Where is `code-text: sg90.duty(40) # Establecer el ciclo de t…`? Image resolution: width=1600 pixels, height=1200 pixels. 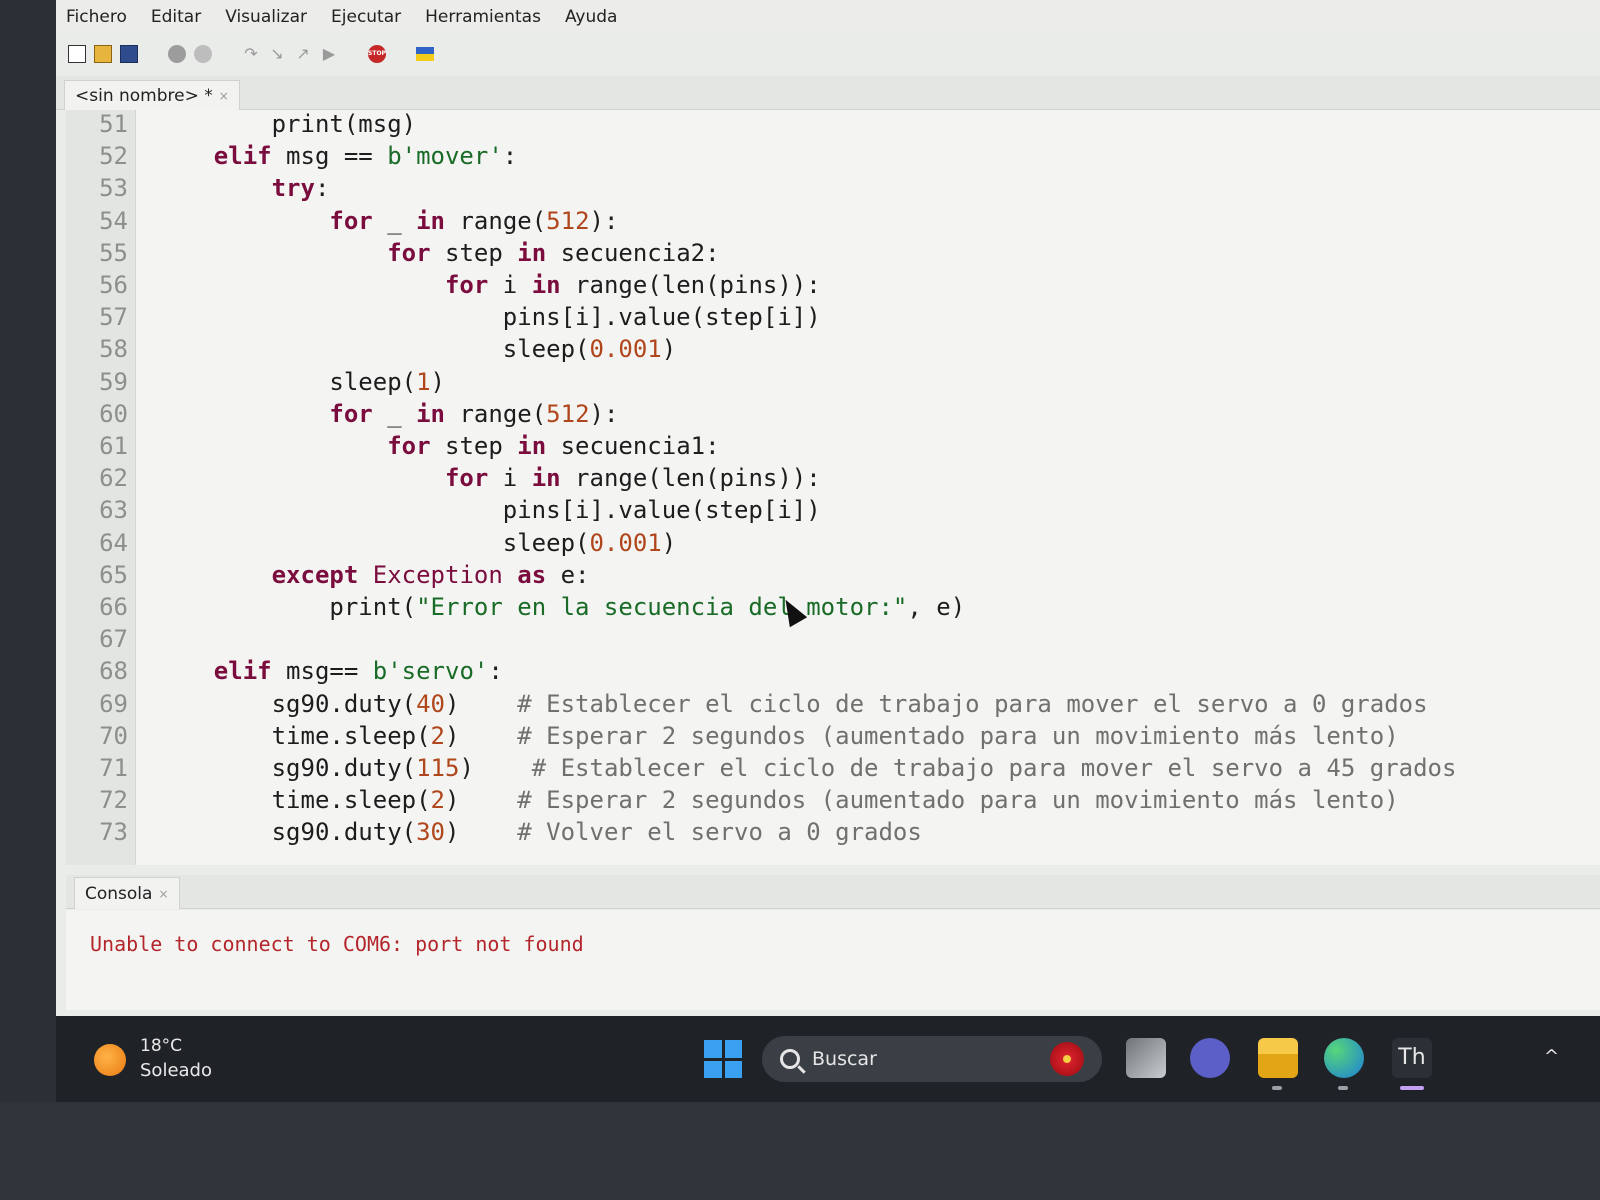
code-text: sg90.duty(40) # Establecer el ciclo de t… is located at coordinates (792, 703).